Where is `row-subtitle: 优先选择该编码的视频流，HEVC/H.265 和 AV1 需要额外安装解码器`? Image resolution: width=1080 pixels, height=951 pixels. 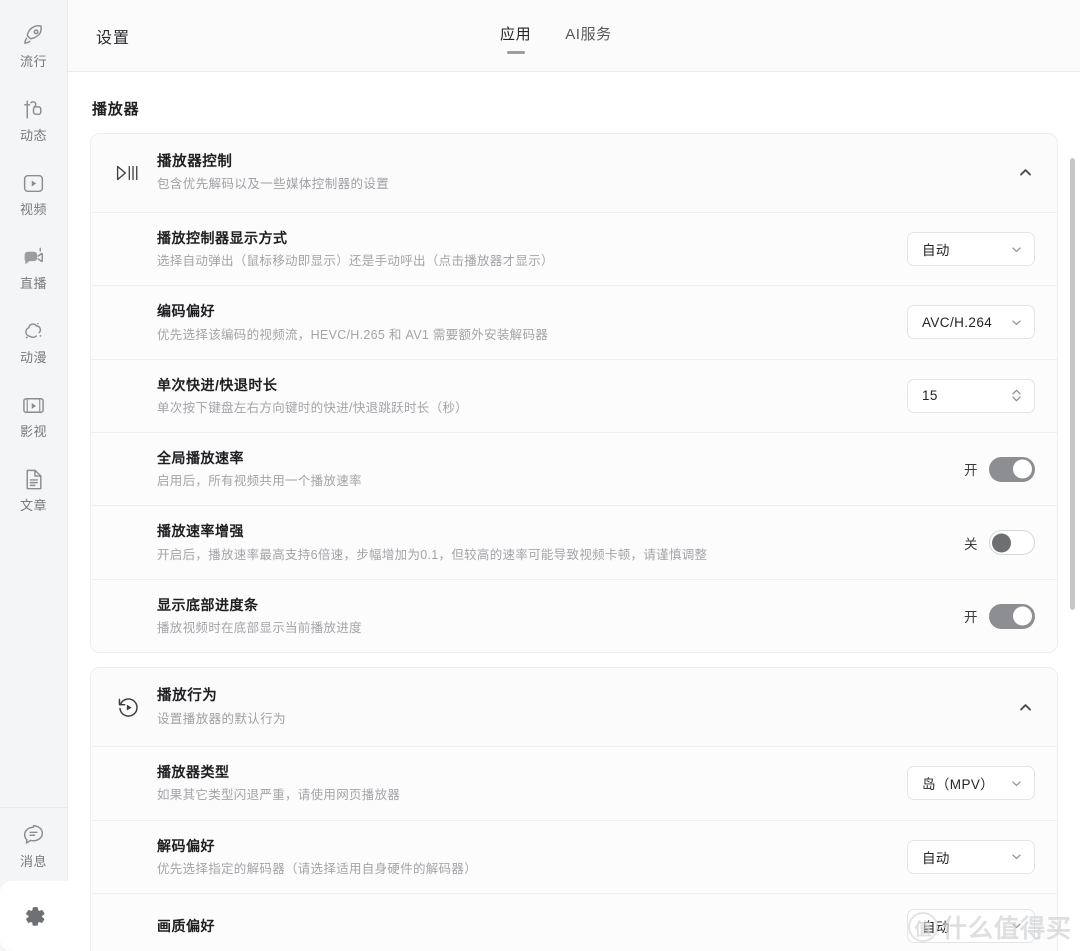 row-subtitle: 优先选择该编码的视频流，HEVC/H.265 和 AV1 需要额外安装解码器 is located at coordinates (353, 334).